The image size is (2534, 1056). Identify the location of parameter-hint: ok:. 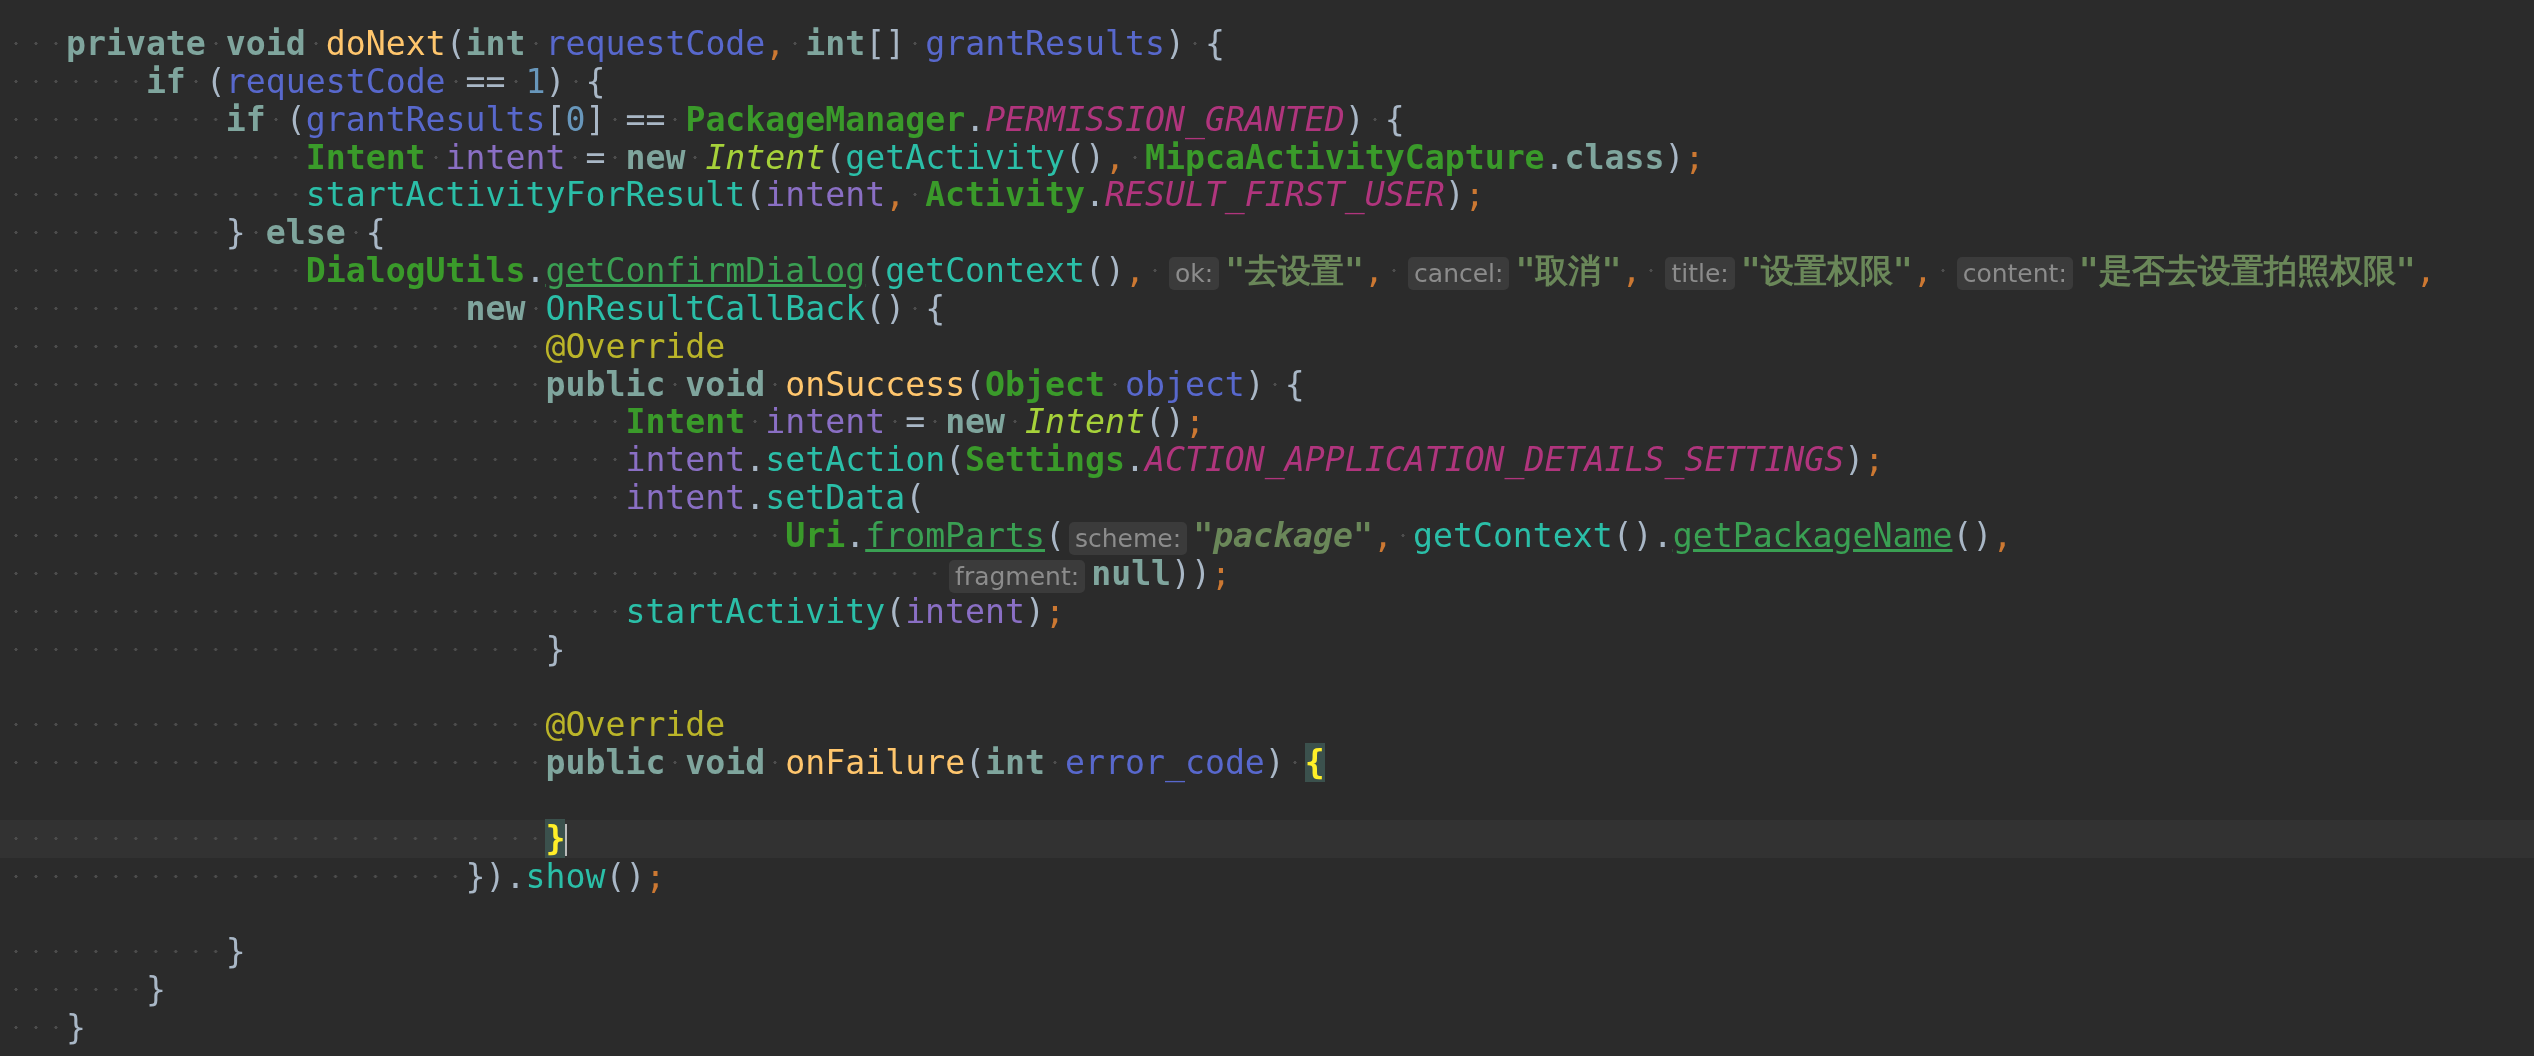
(1194, 274).